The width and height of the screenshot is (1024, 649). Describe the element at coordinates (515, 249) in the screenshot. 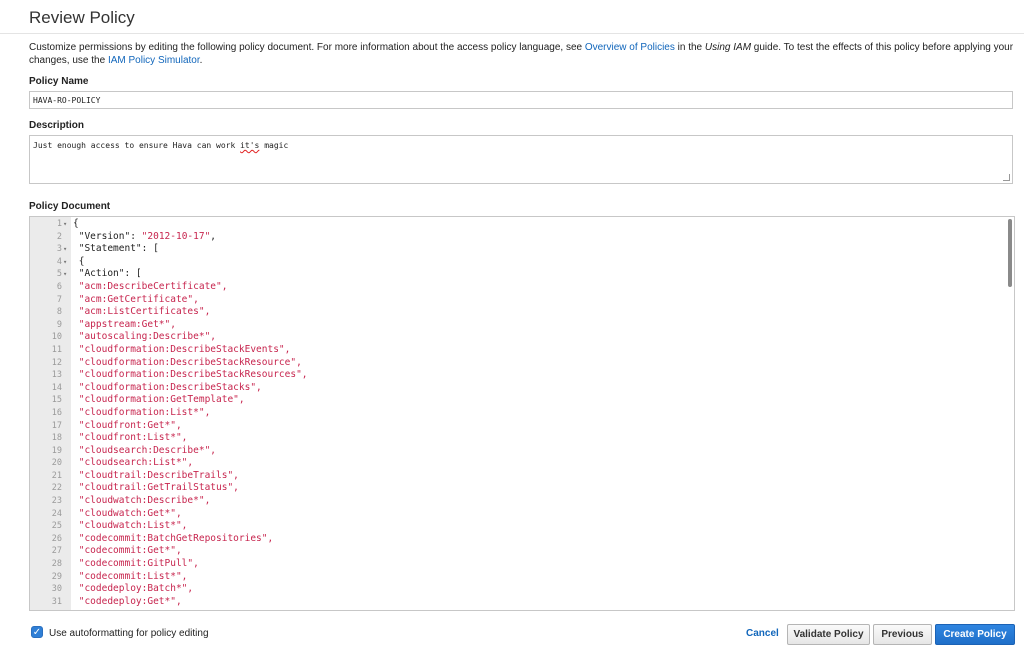

I see `code-line: 3 ▾ "Statement": [` at that location.